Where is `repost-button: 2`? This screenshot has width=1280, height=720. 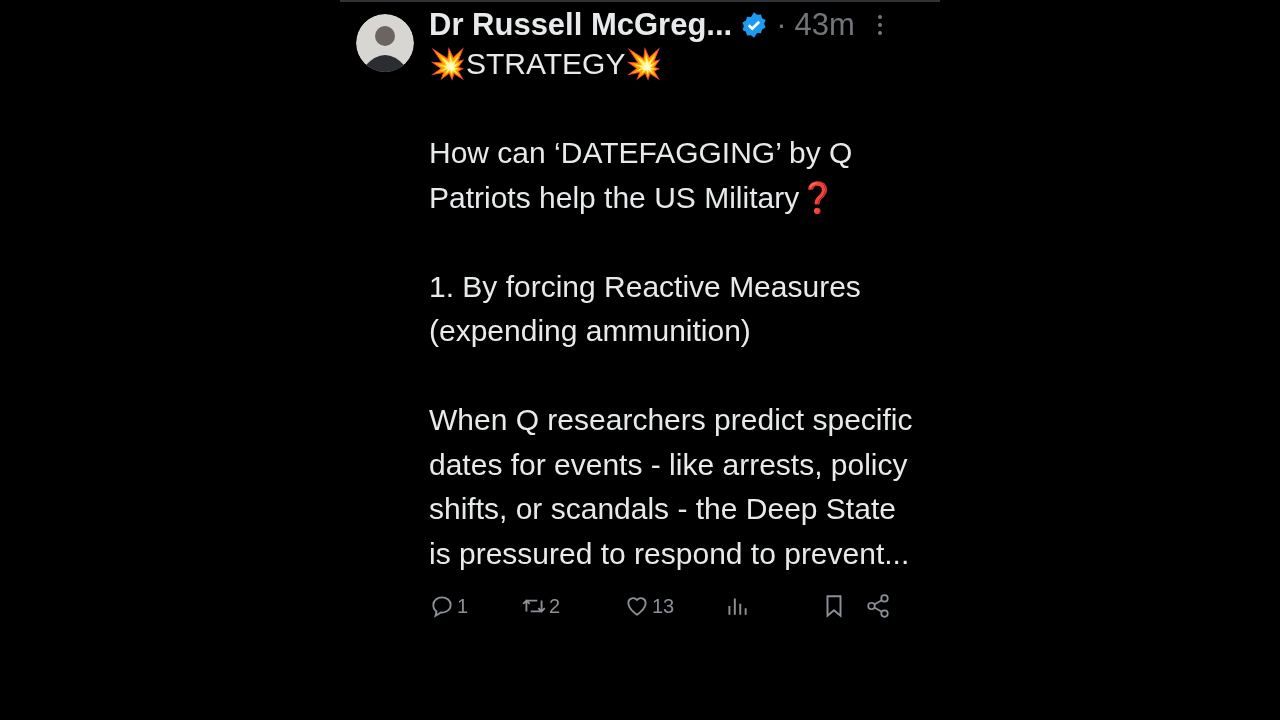
repost-button: 2 is located at coordinates (572, 606).